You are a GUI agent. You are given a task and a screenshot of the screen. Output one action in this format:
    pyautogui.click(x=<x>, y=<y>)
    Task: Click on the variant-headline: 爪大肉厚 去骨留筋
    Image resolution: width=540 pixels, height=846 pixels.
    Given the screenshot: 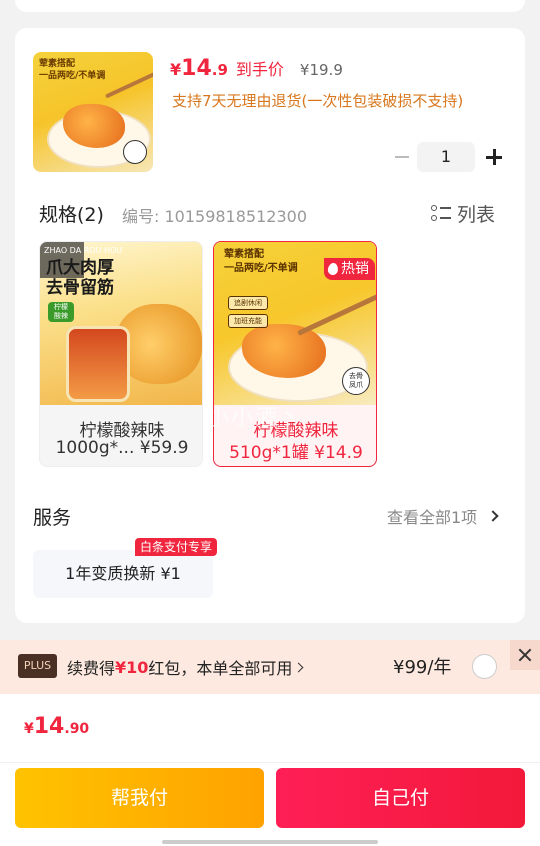 What is the action you would take?
    pyautogui.click(x=80, y=278)
    